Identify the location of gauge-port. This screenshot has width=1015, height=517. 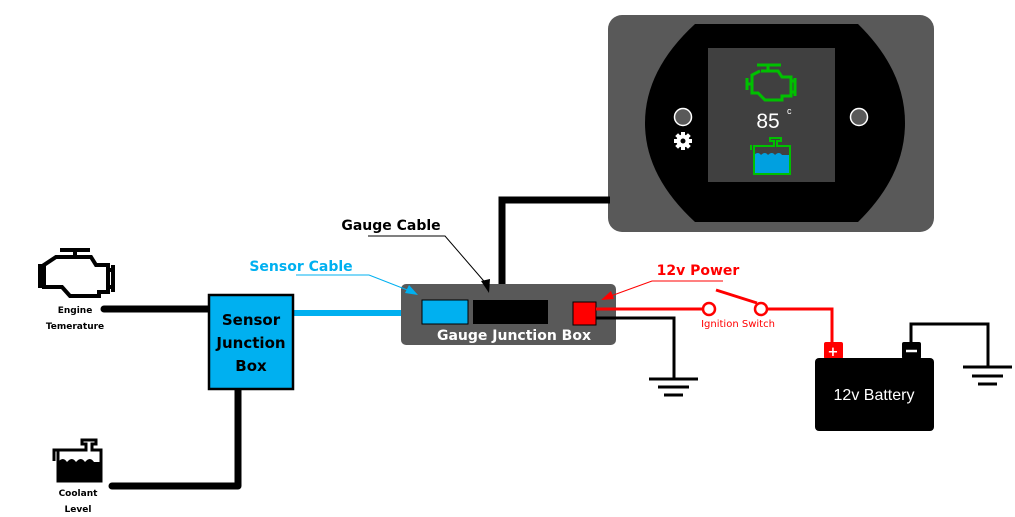
(510, 312).